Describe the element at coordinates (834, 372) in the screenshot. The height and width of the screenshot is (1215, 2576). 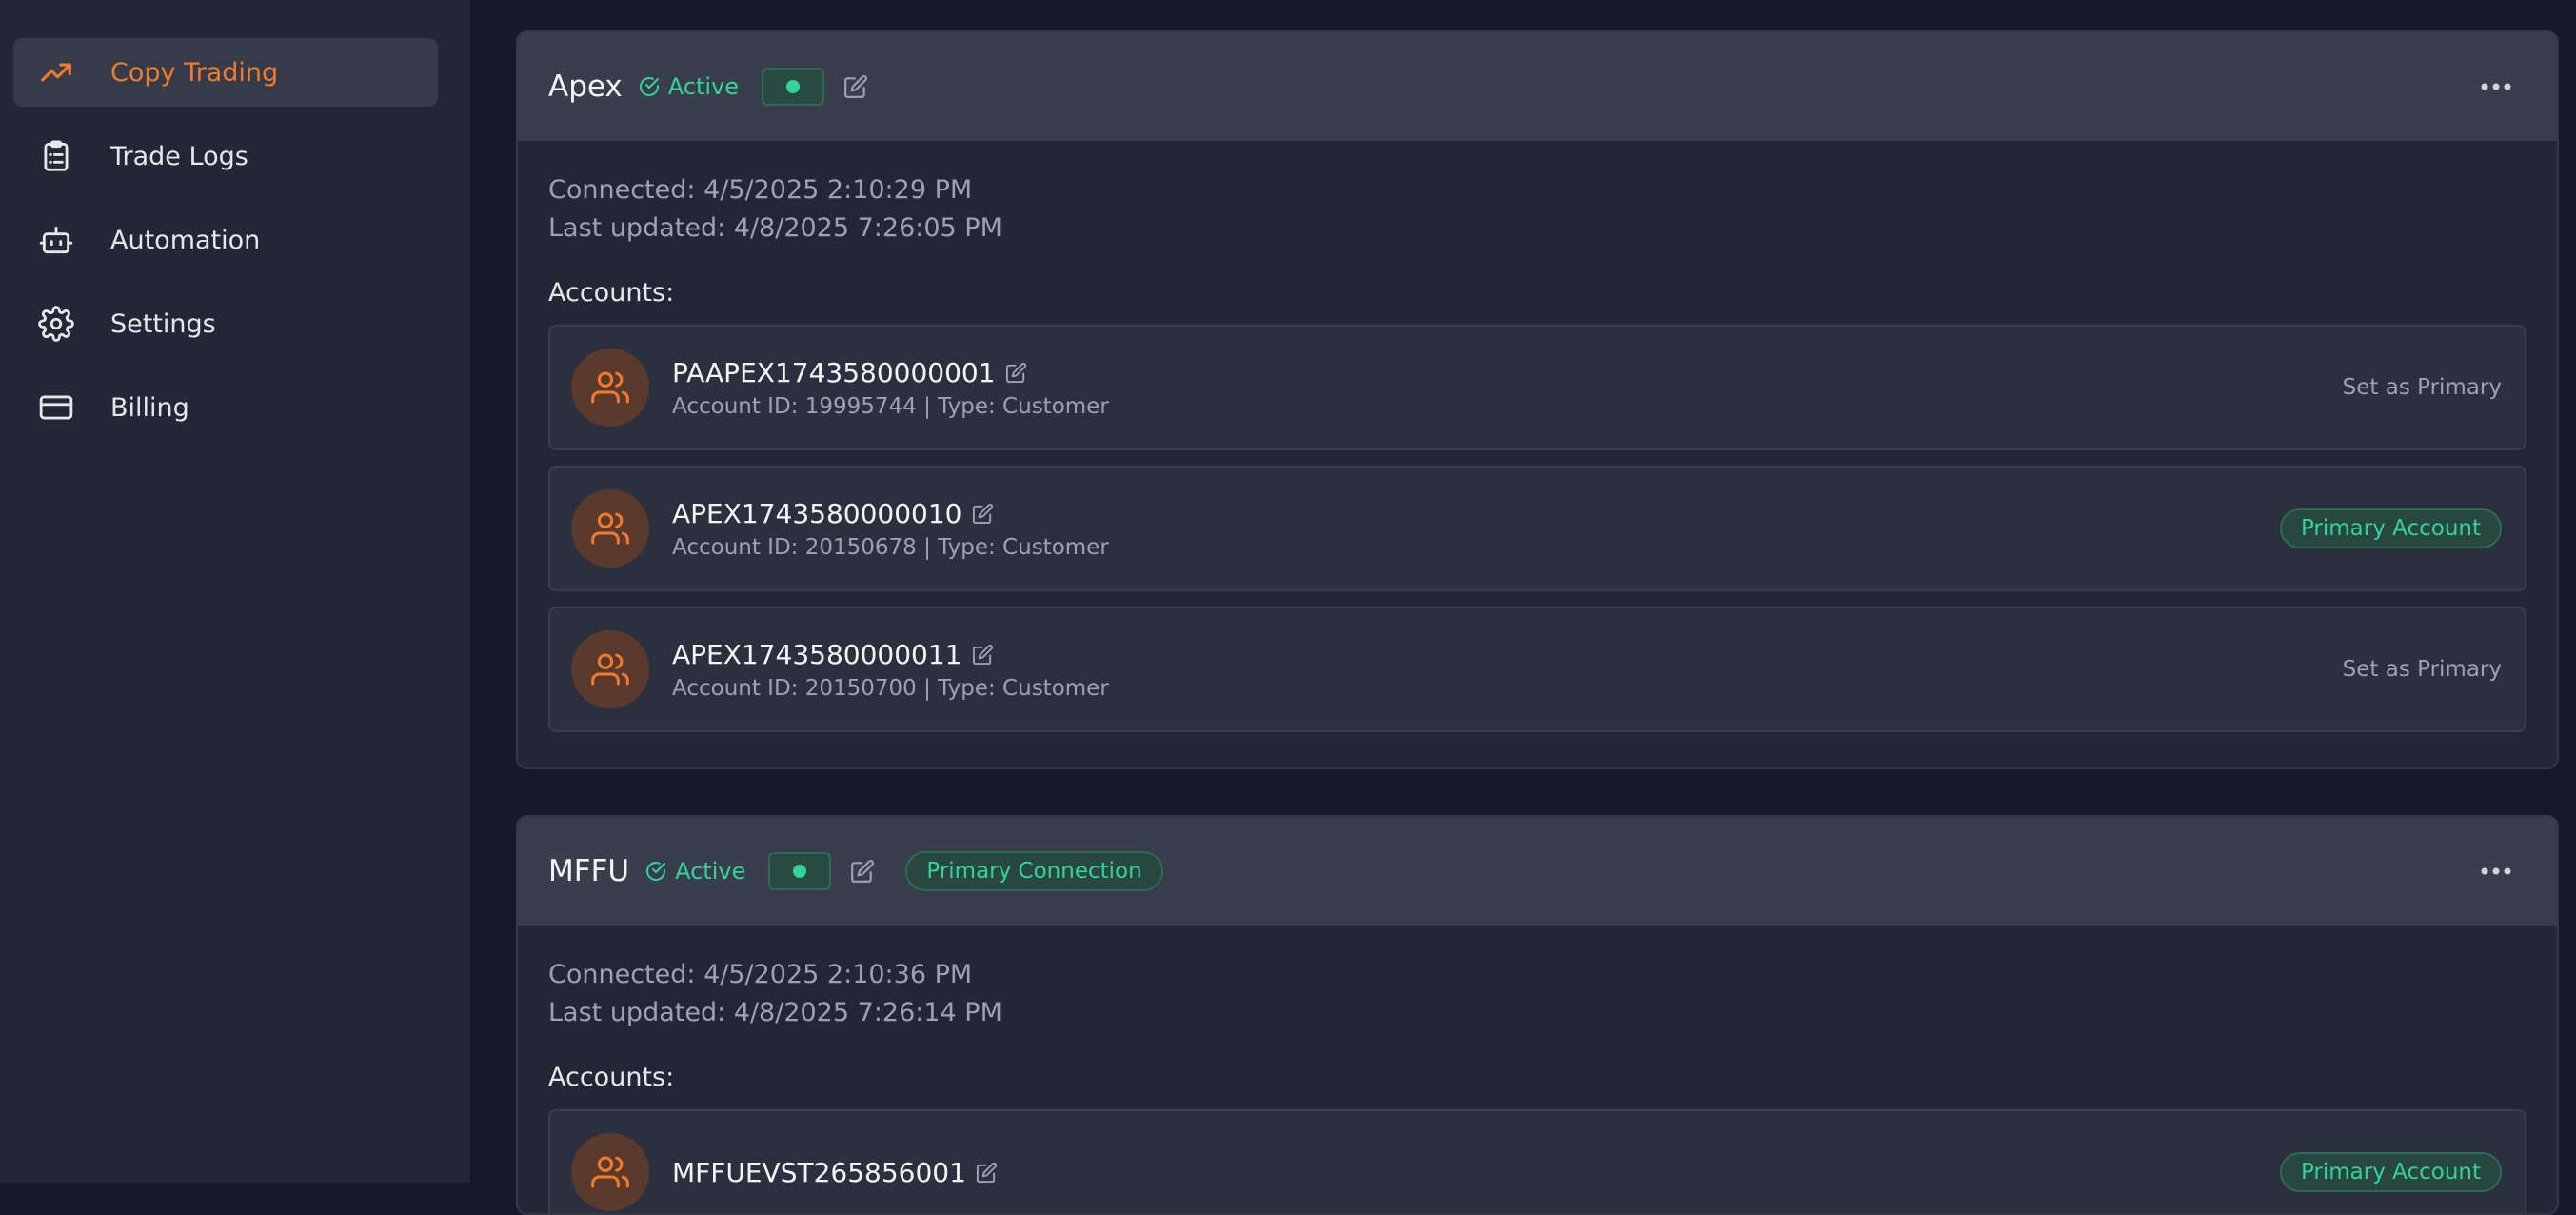
I see `account-name: PAAPEX1743580000001` at that location.